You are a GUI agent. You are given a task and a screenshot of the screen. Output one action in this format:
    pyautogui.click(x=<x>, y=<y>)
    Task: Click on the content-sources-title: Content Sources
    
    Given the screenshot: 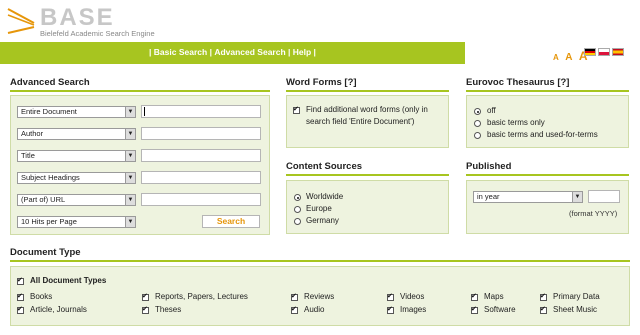 What is the action you would take?
    pyautogui.click(x=324, y=166)
    